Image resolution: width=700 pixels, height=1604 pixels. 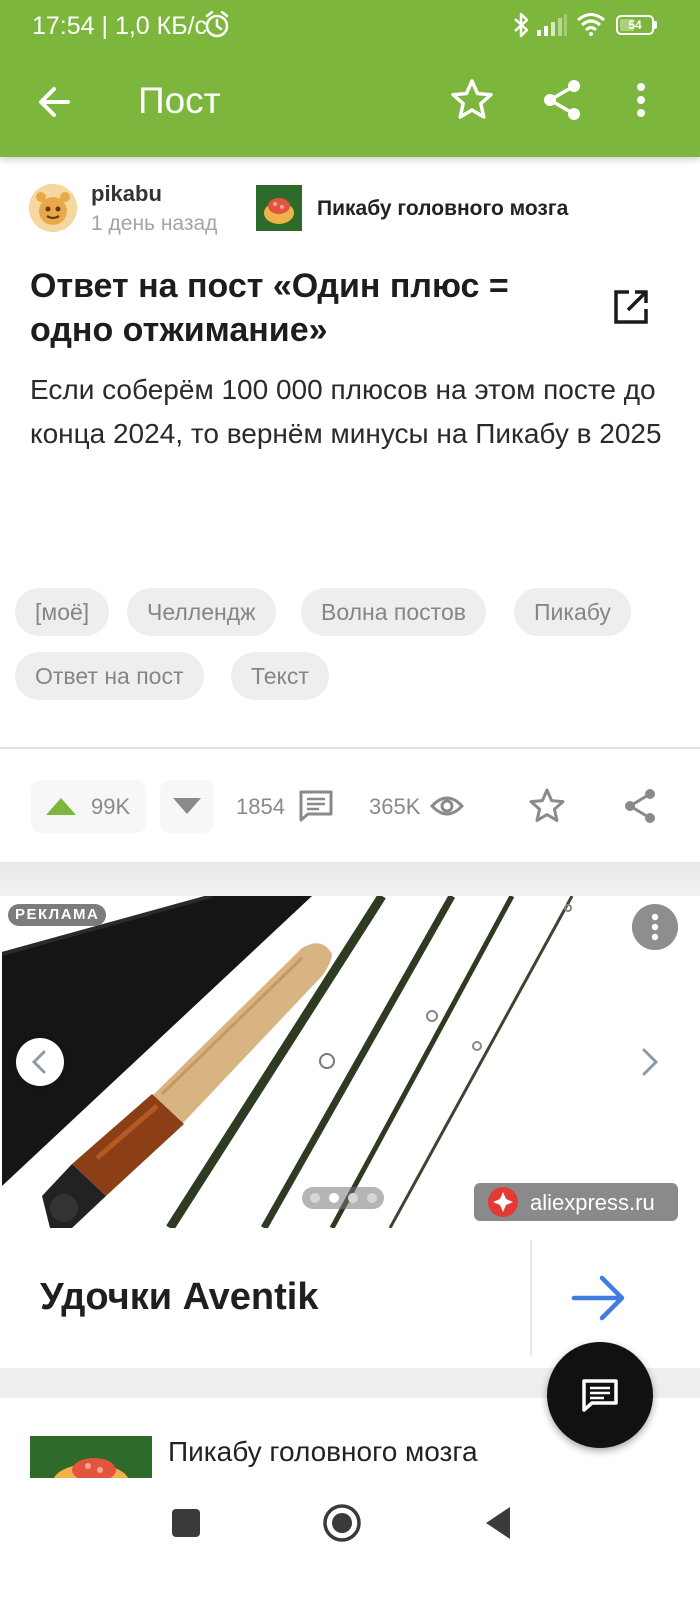 I want to click on downvote-button, so click(x=187, y=806).